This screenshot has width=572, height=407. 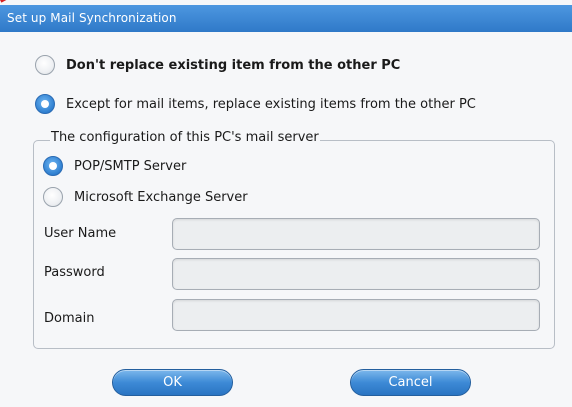 What do you see at coordinates (53, 166) in the screenshot?
I see `pop-smtp-radio` at bounding box center [53, 166].